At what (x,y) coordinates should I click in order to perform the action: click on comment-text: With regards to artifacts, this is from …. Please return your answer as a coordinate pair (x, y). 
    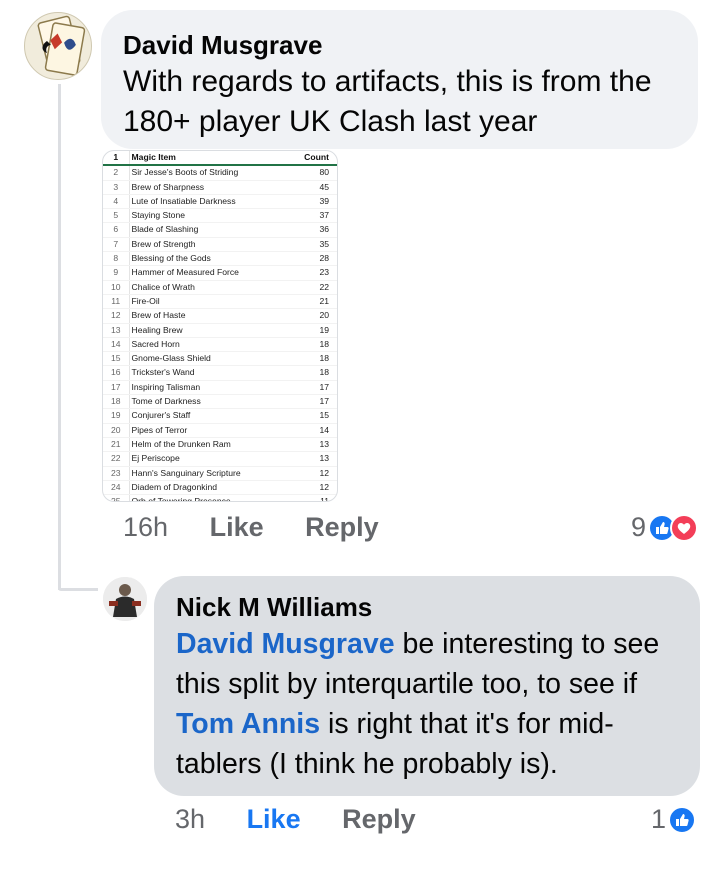
    Looking at the image, I should click on (387, 101).